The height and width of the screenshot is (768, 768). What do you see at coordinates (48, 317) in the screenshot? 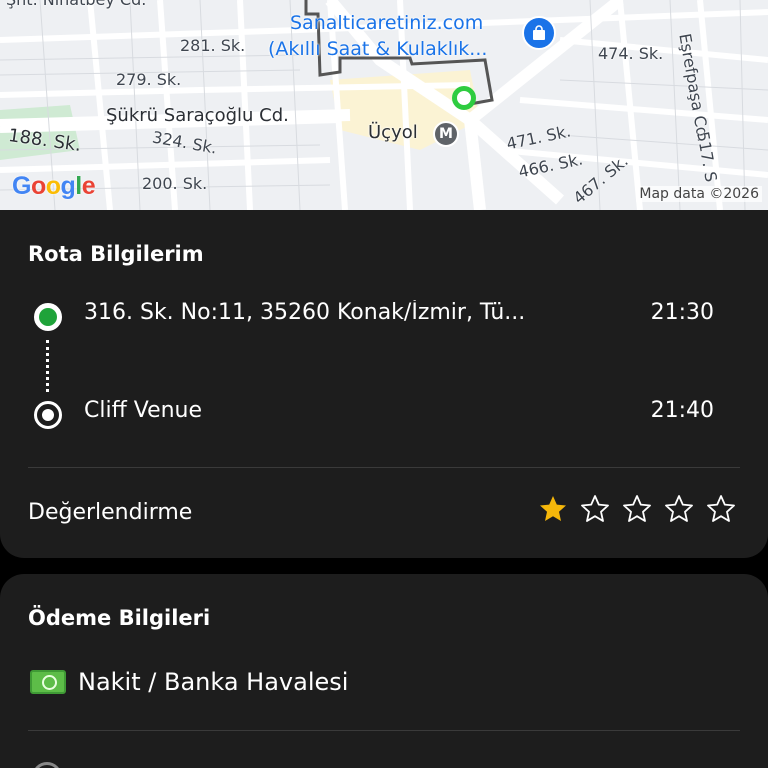
I see `start-point-icon` at bounding box center [48, 317].